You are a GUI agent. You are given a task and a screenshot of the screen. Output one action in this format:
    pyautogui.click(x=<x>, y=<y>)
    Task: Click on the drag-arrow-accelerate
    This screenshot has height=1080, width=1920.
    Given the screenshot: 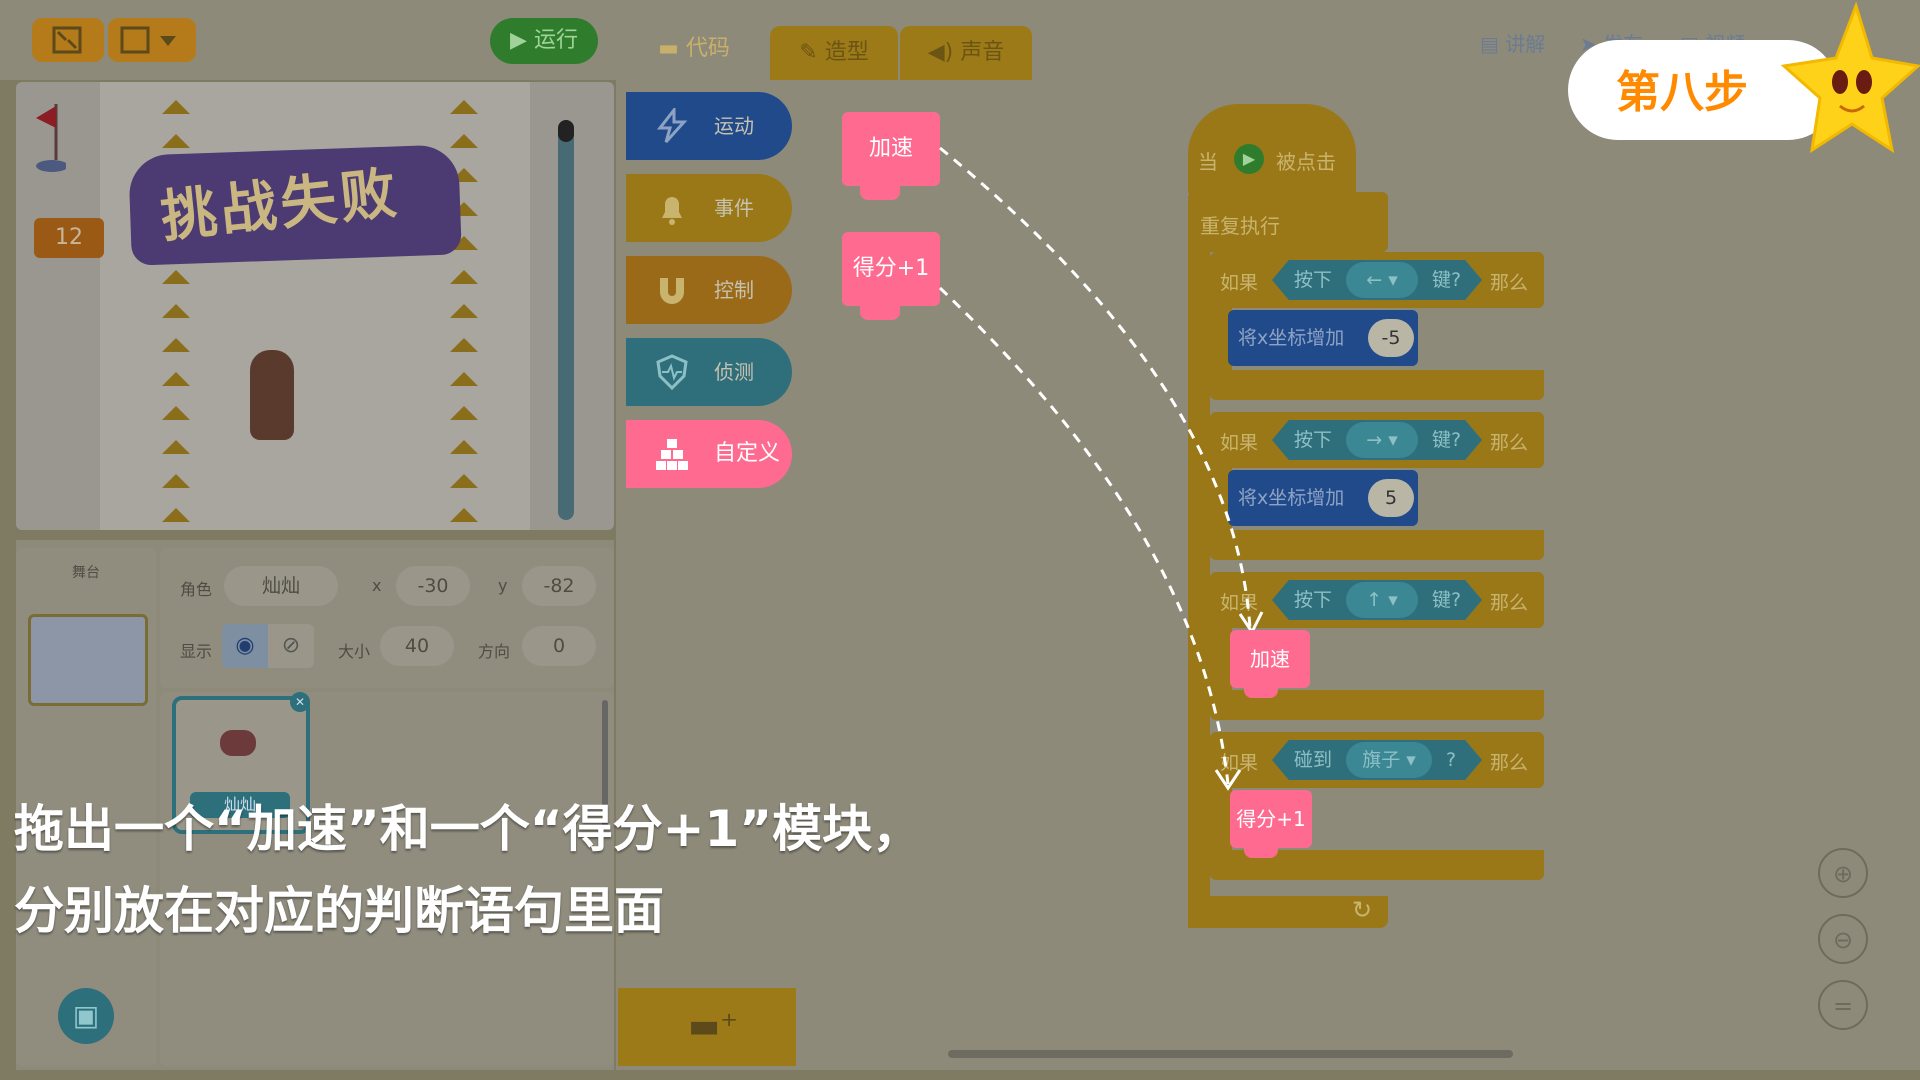 What is the action you would take?
    pyautogui.click(x=1095, y=387)
    